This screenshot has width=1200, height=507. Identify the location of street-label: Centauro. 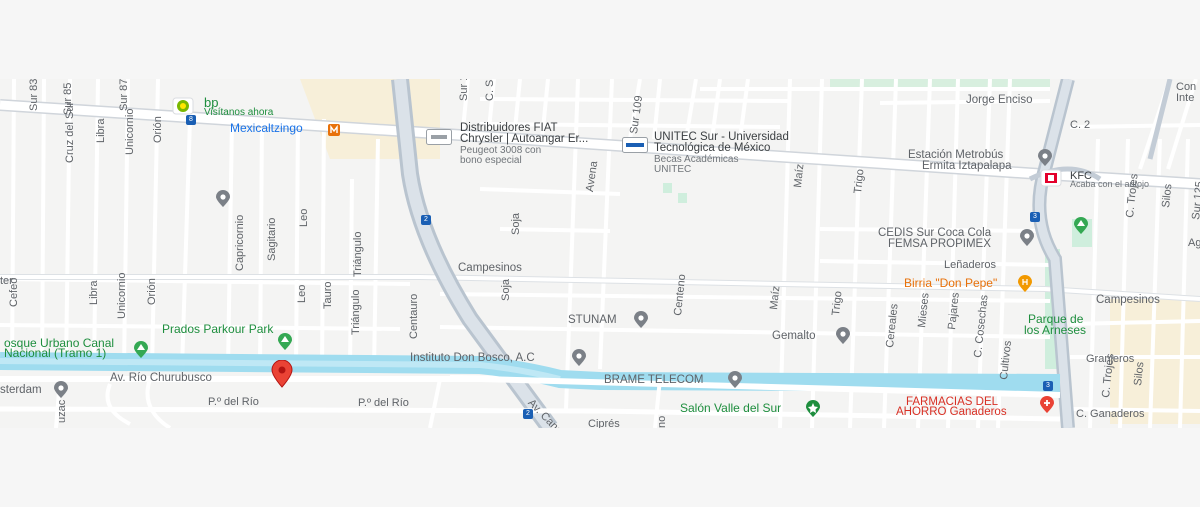
(414, 316).